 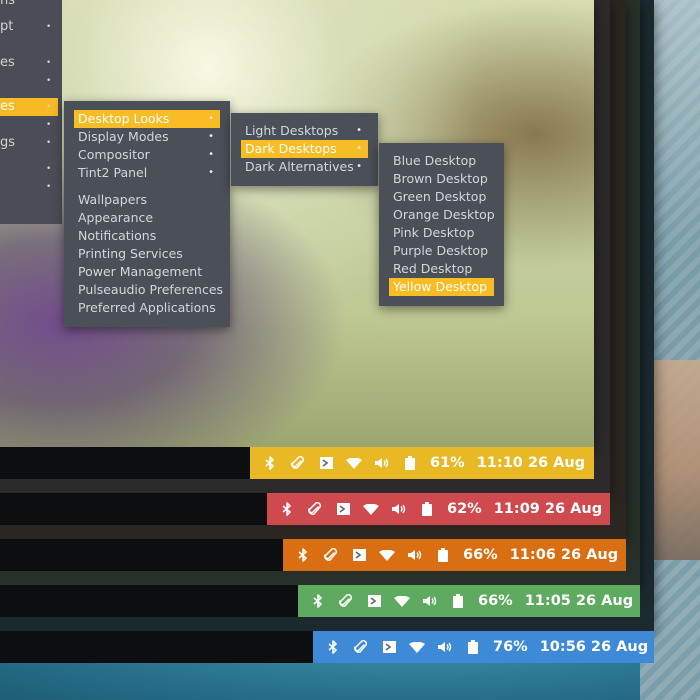 I want to click on menu-item-label: Display Modes, so click(x=123, y=136).